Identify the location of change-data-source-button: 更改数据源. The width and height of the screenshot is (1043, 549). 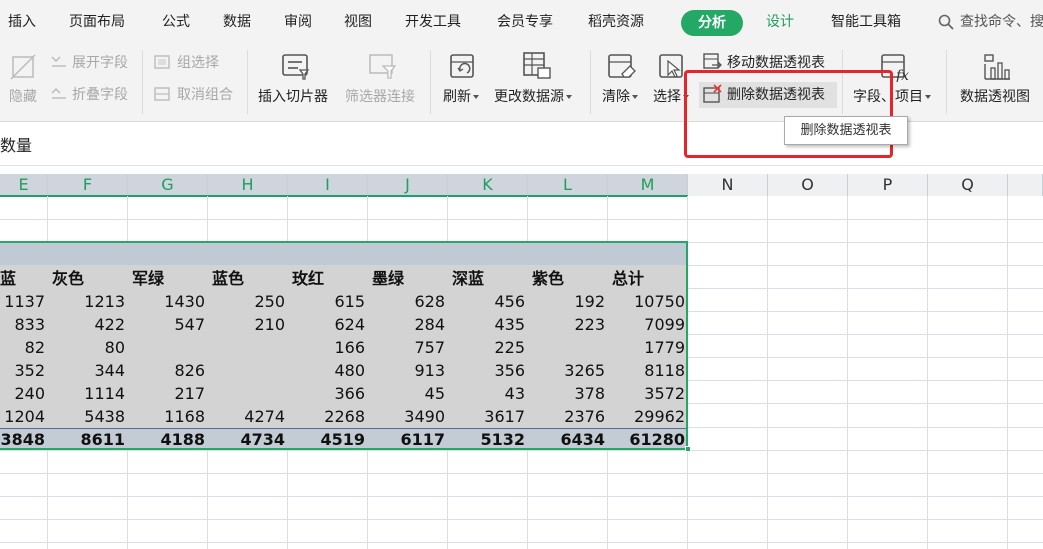
(533, 97).